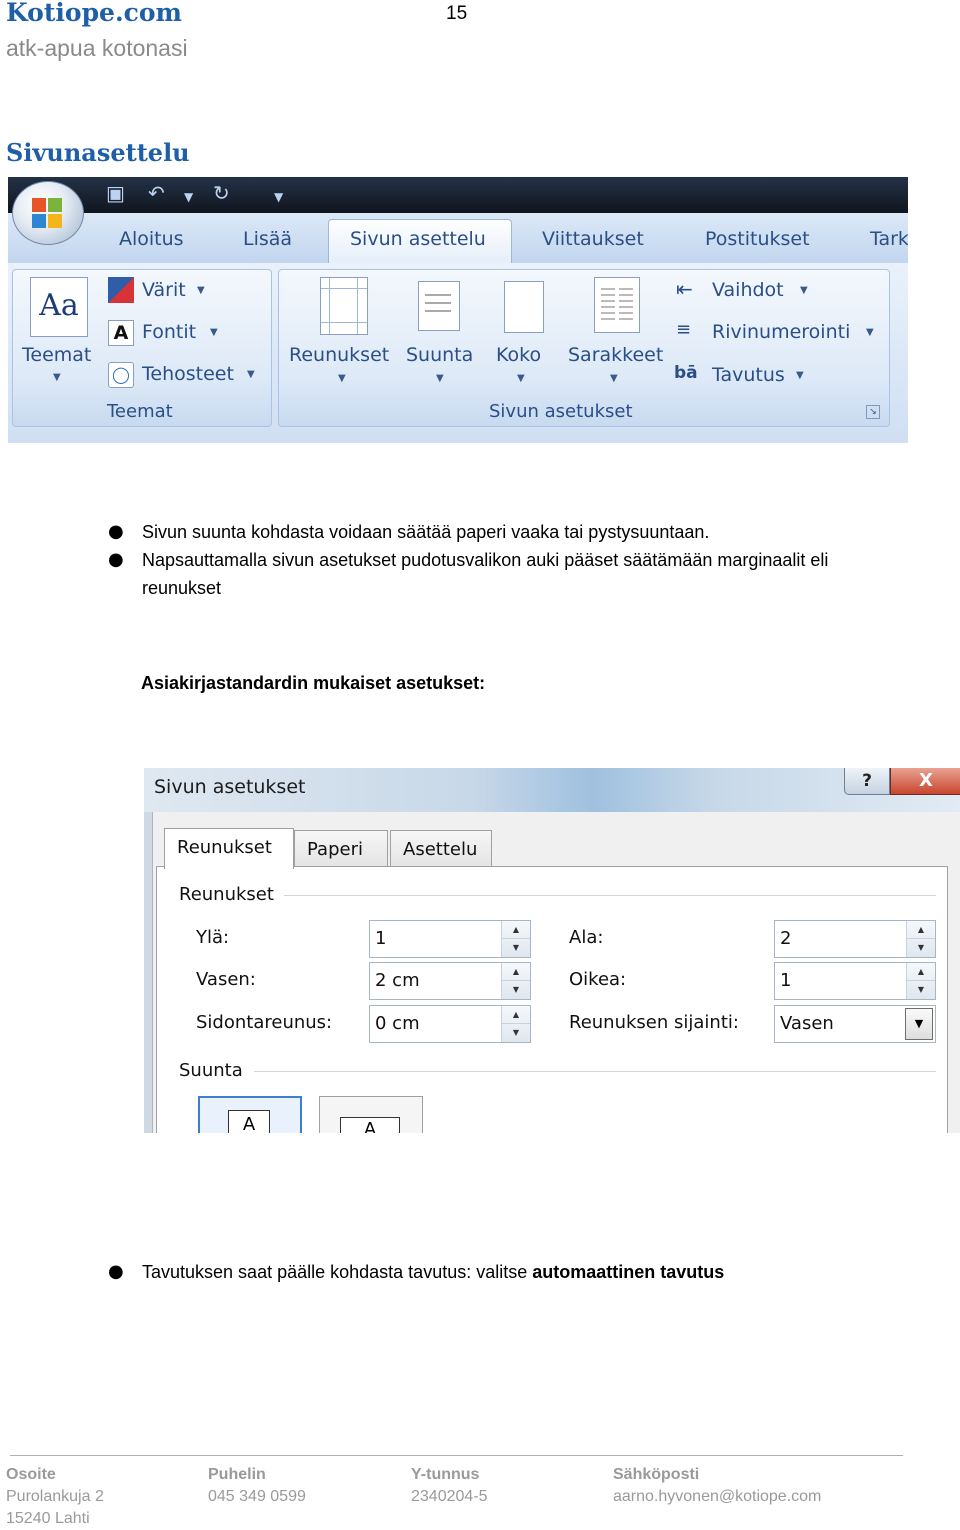  Describe the element at coordinates (439, 355) in the screenshot. I see `orientation-button: Suunta` at that location.